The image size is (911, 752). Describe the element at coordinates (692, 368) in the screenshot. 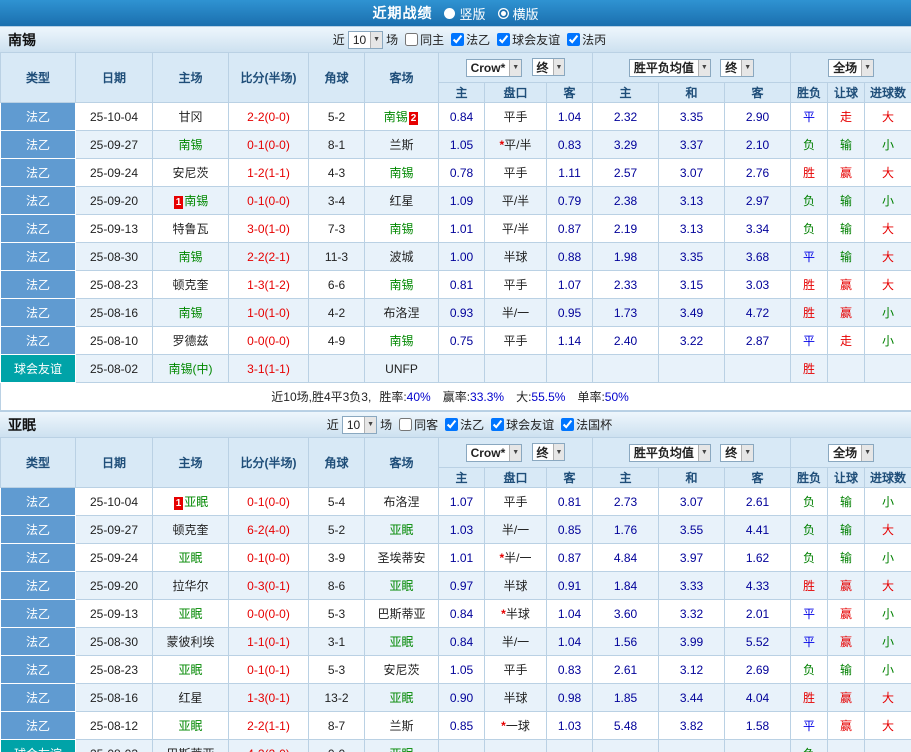

I see `euro-draw-odds` at that location.